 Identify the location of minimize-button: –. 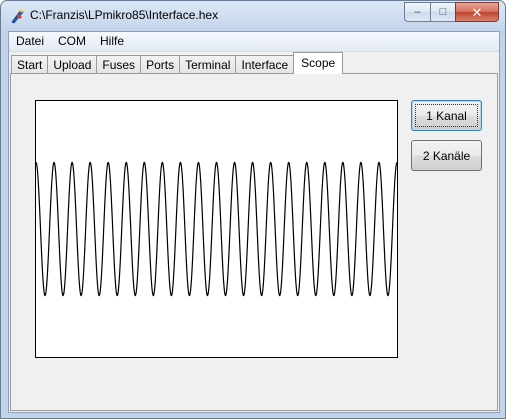
(417, 12).